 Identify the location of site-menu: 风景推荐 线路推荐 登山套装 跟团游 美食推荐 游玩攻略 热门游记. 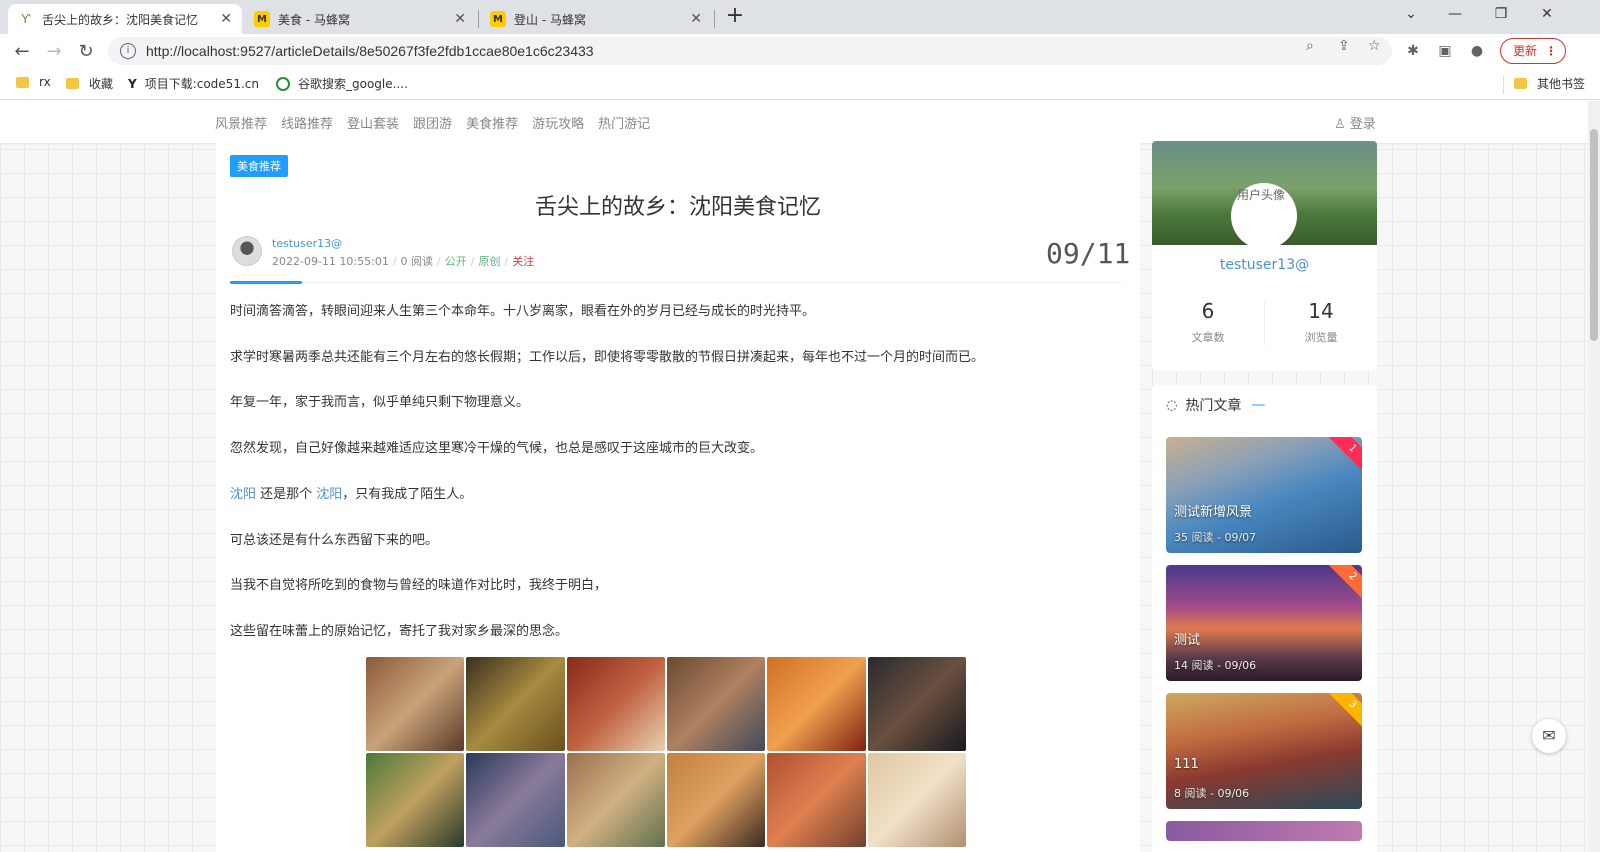
(432, 122).